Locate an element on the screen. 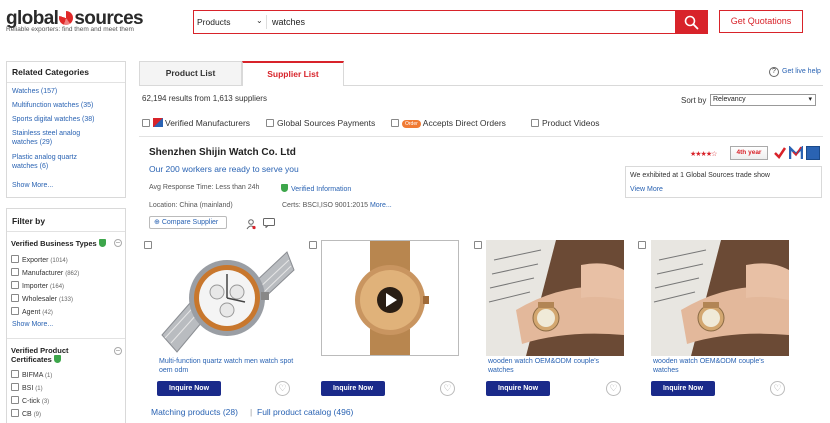 This screenshot has height=423, width=830. related-category-link: Stainless steel analog watches (29) is located at coordinates (52, 138).